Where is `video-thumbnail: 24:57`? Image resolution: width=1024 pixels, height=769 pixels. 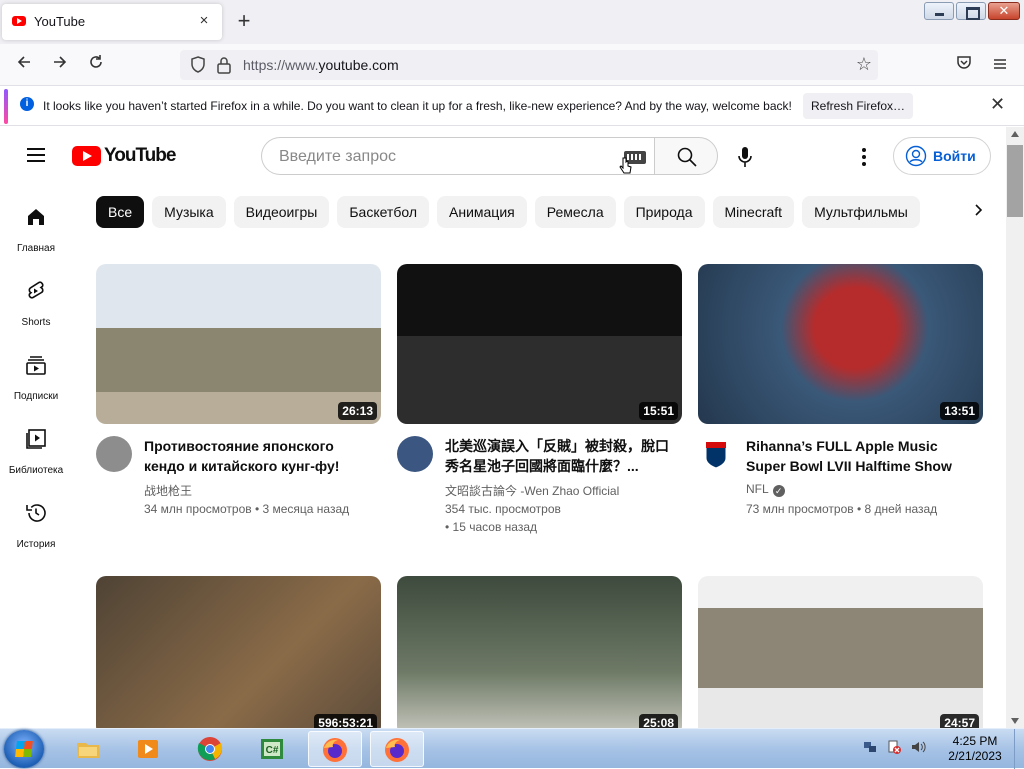 video-thumbnail: 24:57 is located at coordinates (840, 652).